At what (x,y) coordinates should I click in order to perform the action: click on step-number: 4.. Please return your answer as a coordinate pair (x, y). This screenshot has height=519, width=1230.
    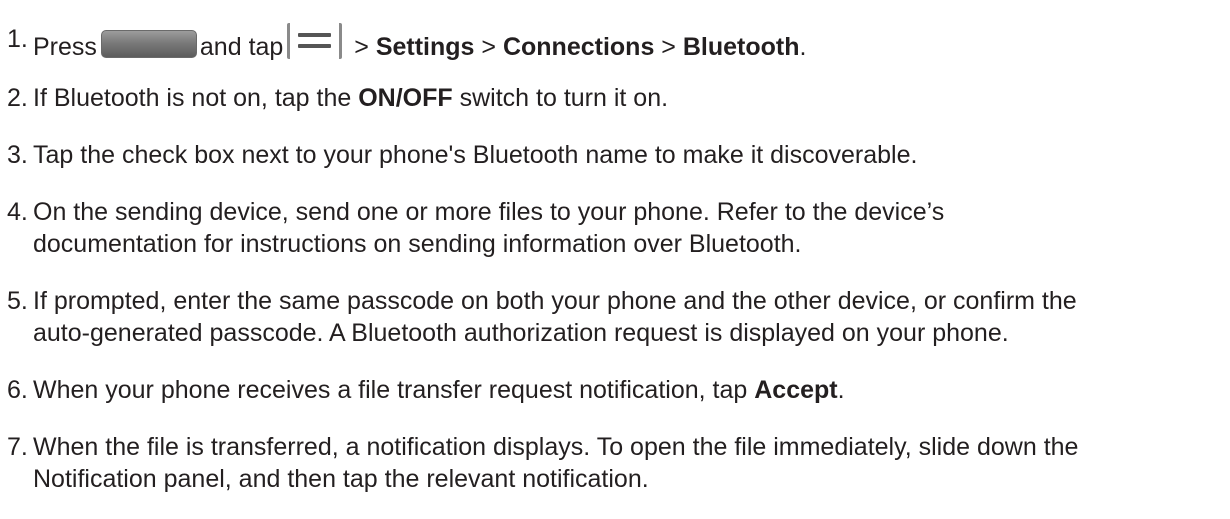
    Looking at the image, I should click on (17, 212).